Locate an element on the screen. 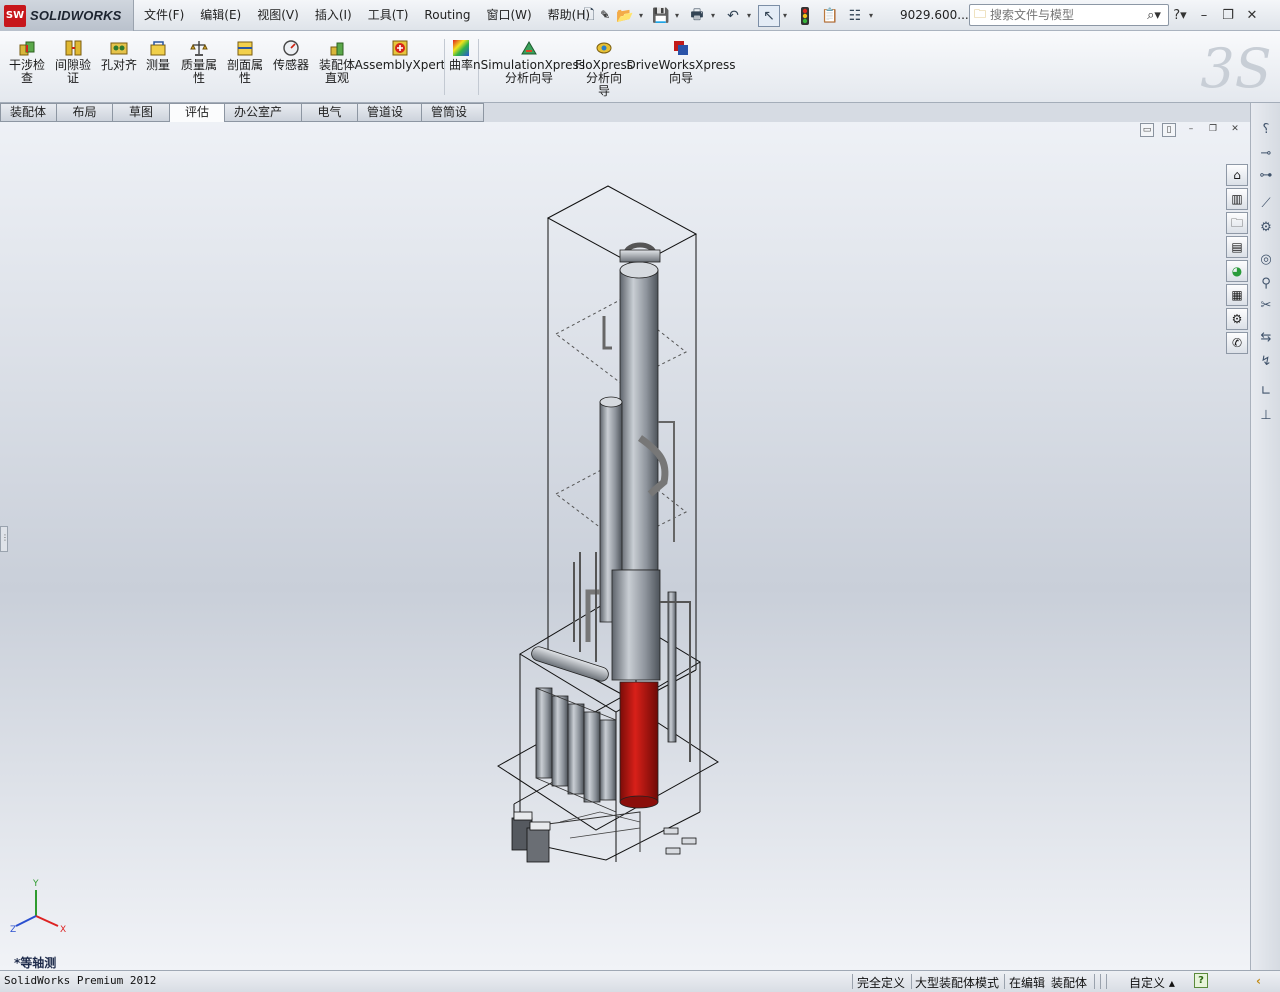 Image resolution: width=1280 pixels, height=992 pixels. floxpress-button: FloXpress 分析向 导 is located at coordinates (604, 68).